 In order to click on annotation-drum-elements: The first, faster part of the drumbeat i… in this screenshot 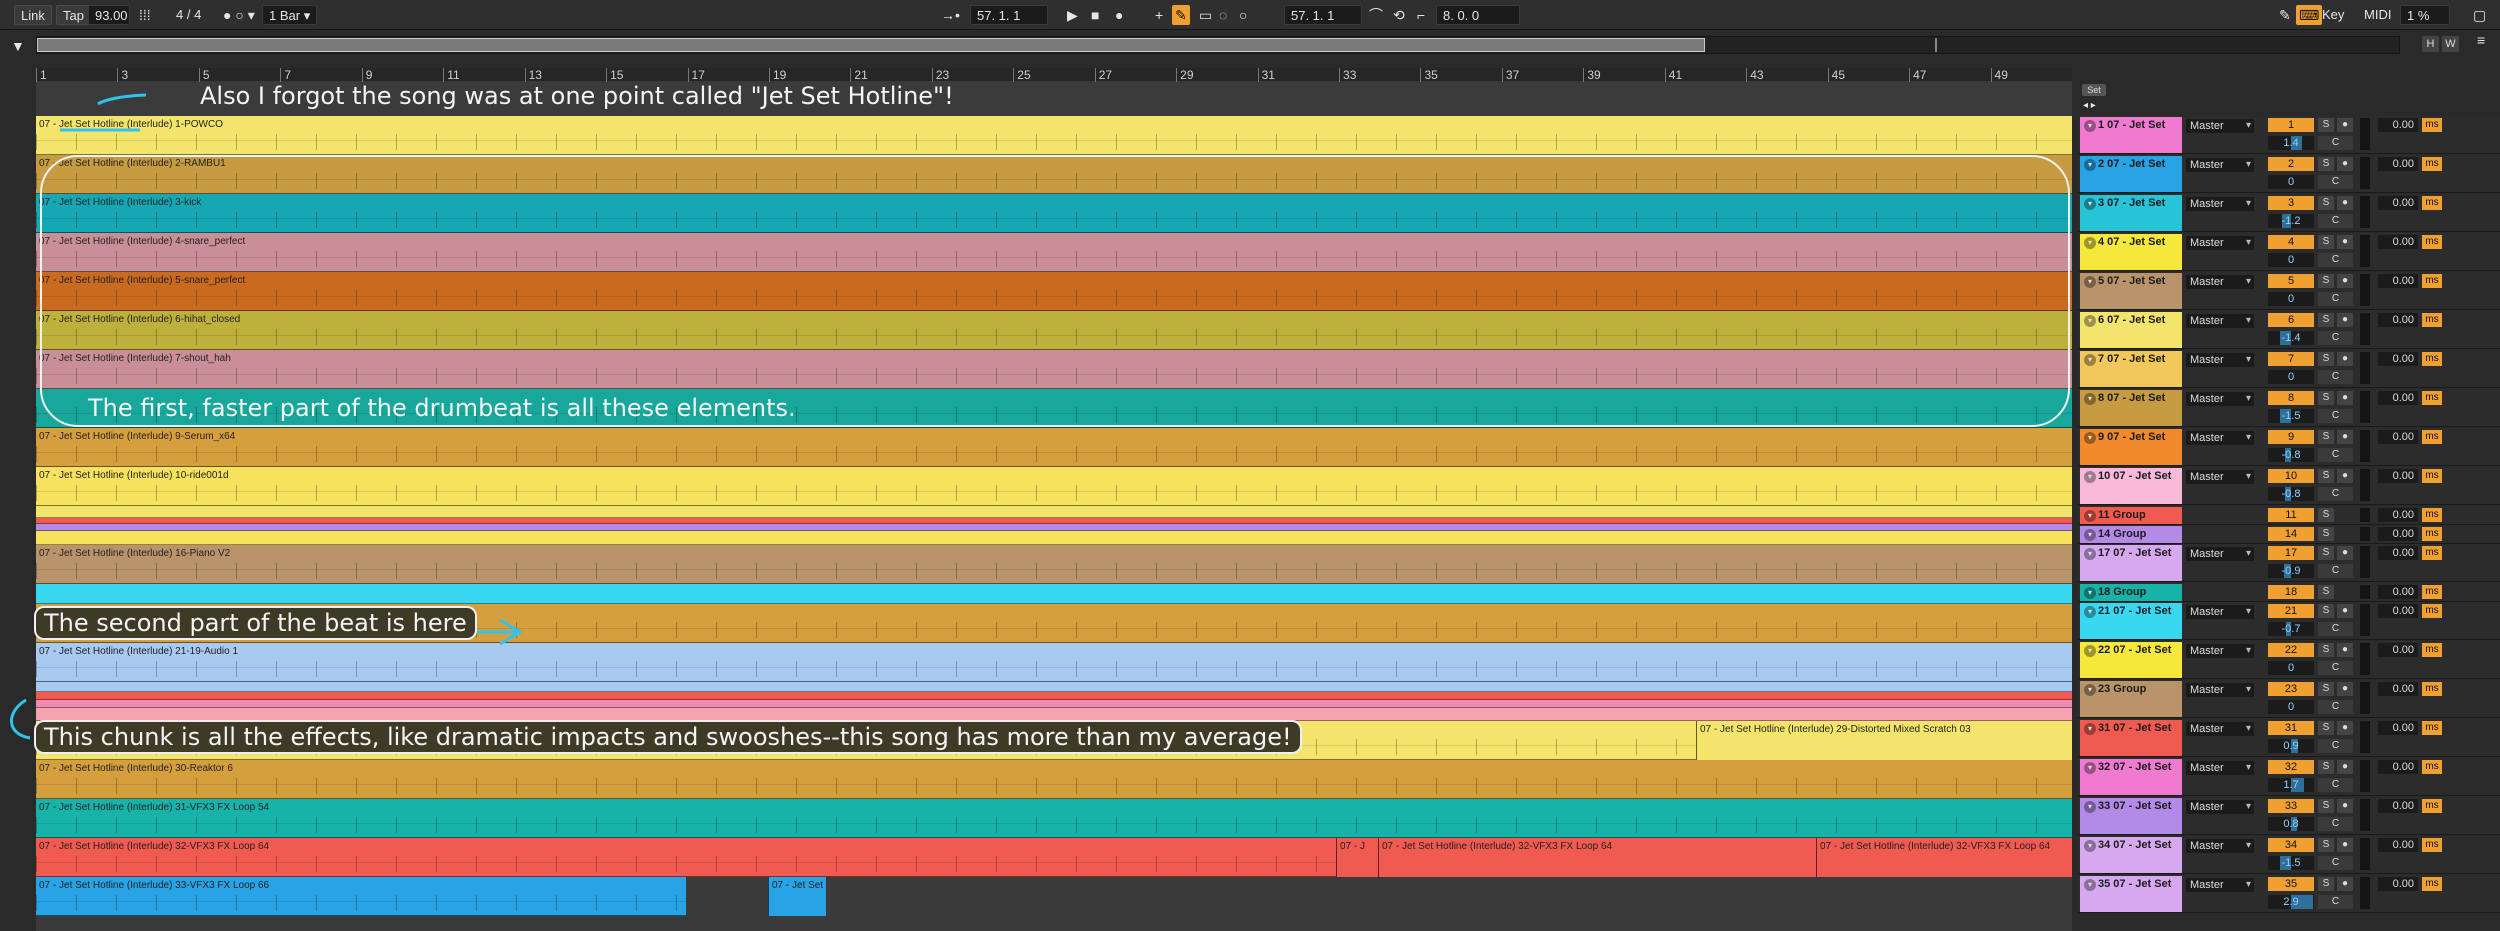, I will do `click(442, 408)`.